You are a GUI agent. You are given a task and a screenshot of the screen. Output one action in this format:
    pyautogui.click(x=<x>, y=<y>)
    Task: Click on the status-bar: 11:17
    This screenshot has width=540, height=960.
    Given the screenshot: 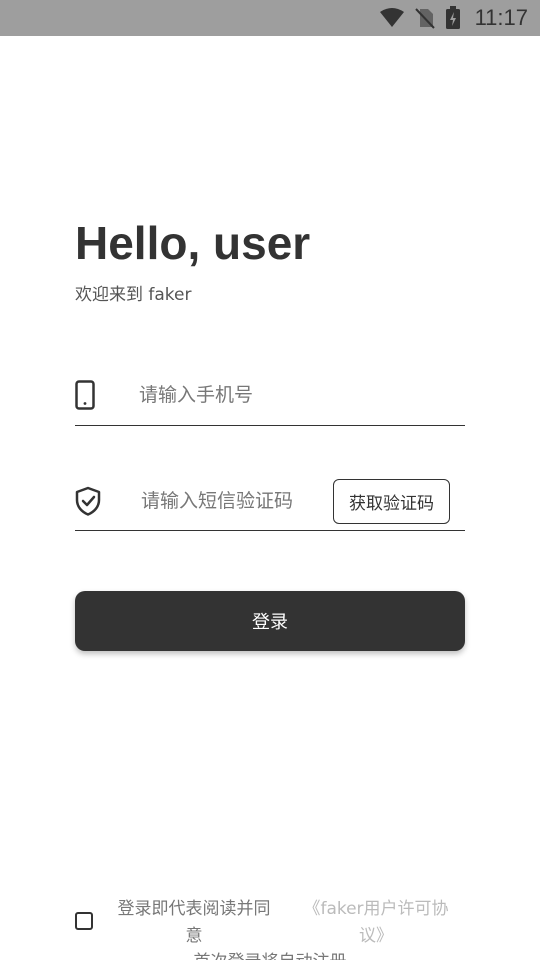 What is the action you would take?
    pyautogui.click(x=270, y=18)
    